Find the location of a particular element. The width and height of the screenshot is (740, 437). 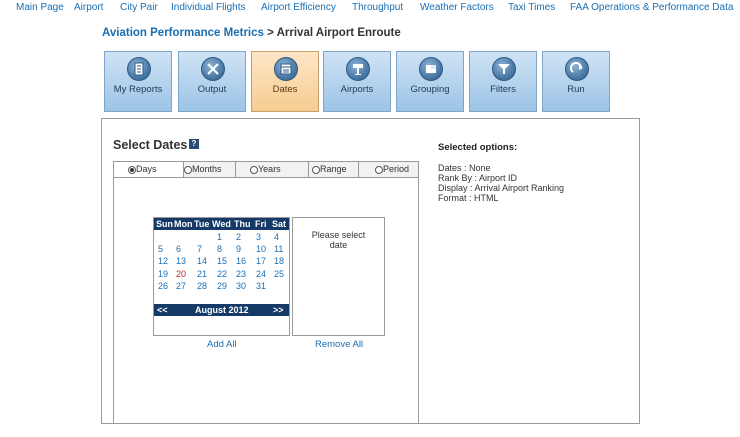

nav-individual-flights: Individual Flights is located at coordinates (208, 7).